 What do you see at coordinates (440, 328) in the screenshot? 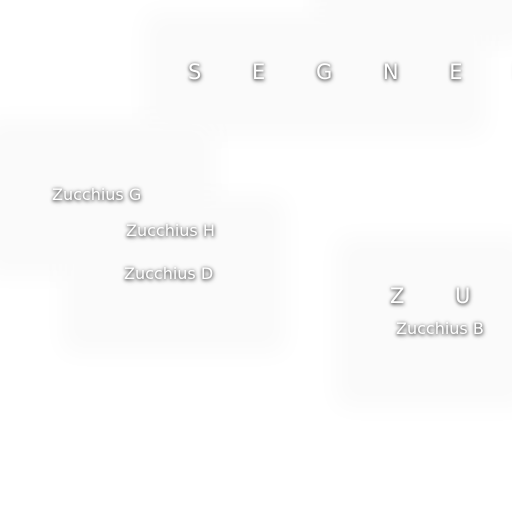
I see `label-zucchius-b: Zucchius B` at bounding box center [440, 328].